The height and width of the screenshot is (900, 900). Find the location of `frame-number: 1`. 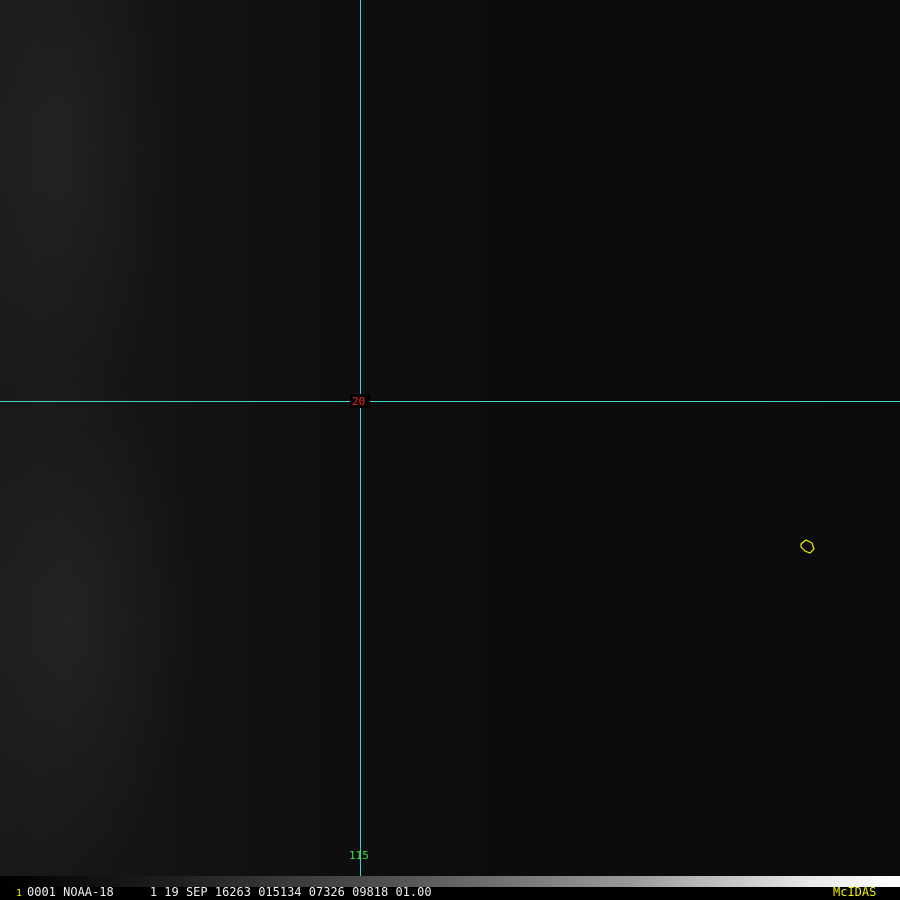

frame-number: 1 is located at coordinates (19, 893).